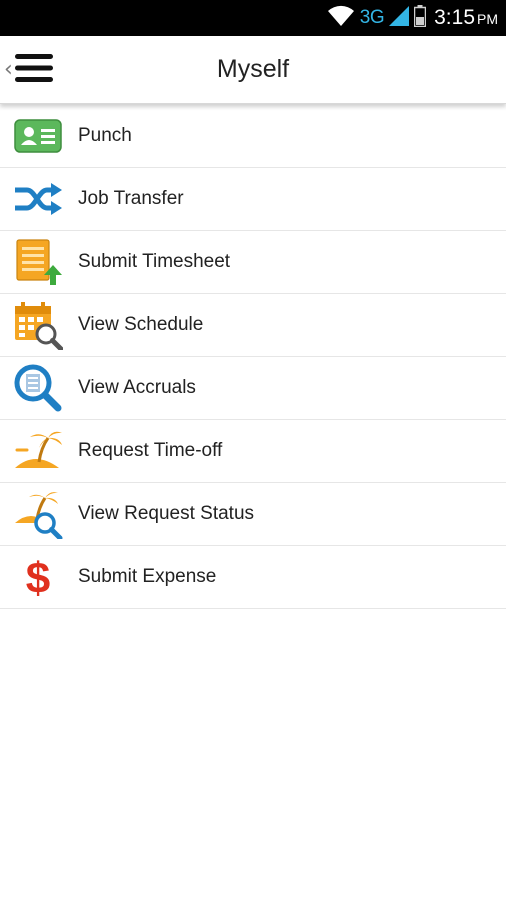  Describe the element at coordinates (147, 576) in the screenshot. I see `menu-item-label: Submit Expense` at that location.